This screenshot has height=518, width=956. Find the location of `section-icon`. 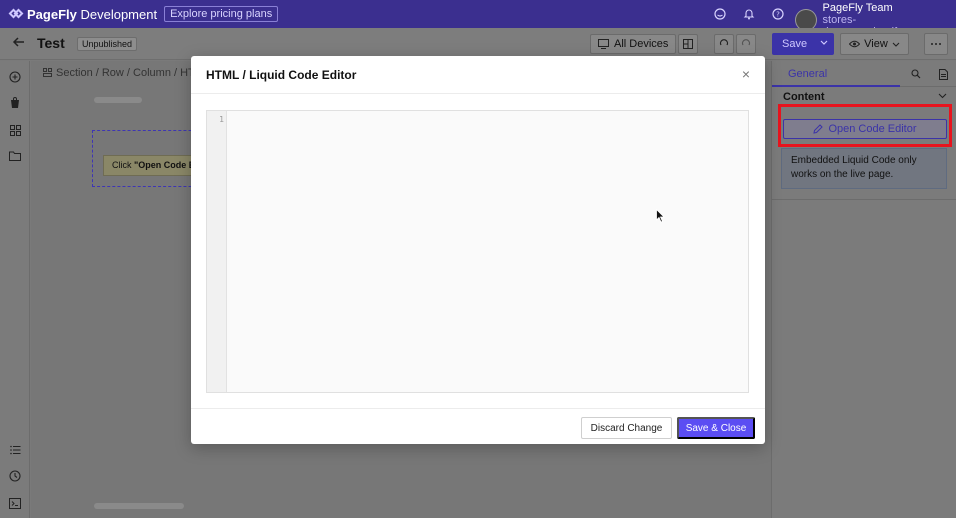

section-icon is located at coordinates (47, 72).